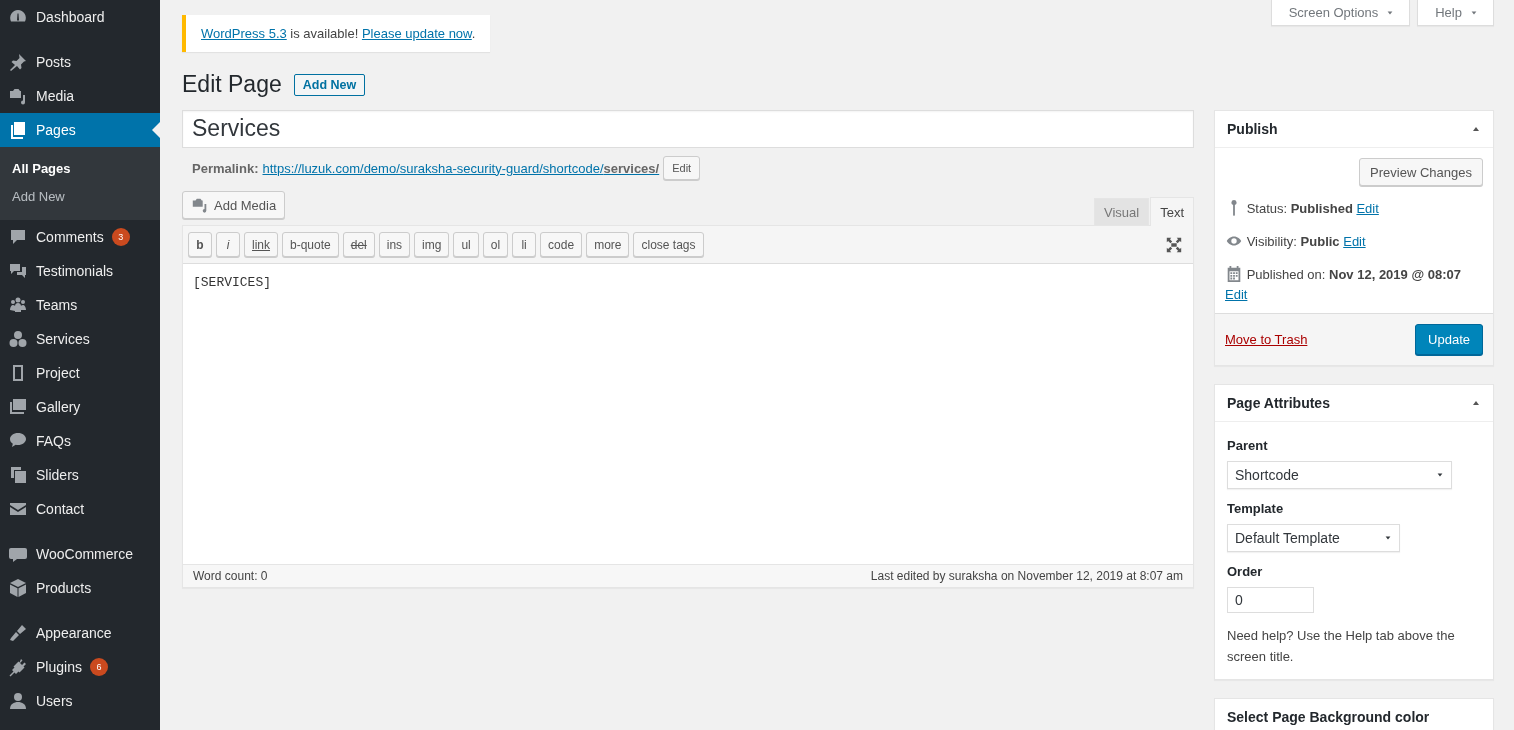 The height and width of the screenshot is (730, 1514). I want to click on fullscreen-icon, so click(1174, 244).